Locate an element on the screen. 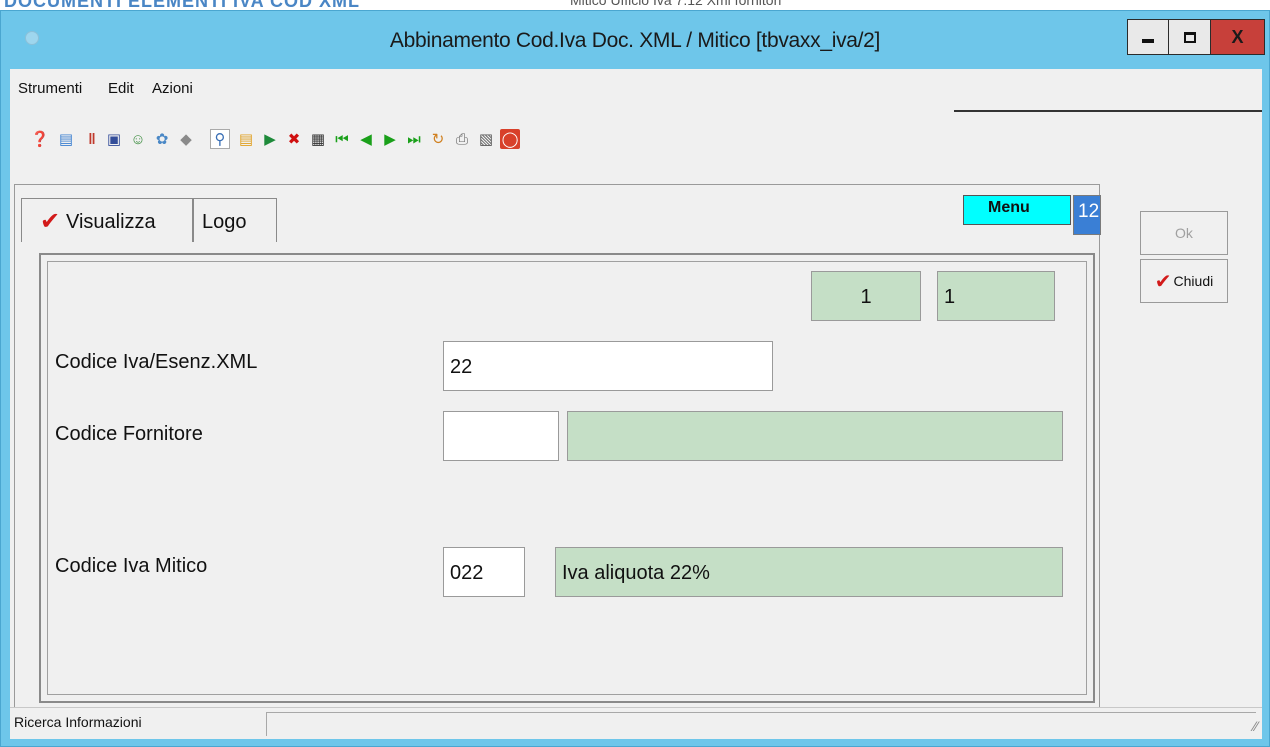  ok-button: Ok is located at coordinates (1184, 233).